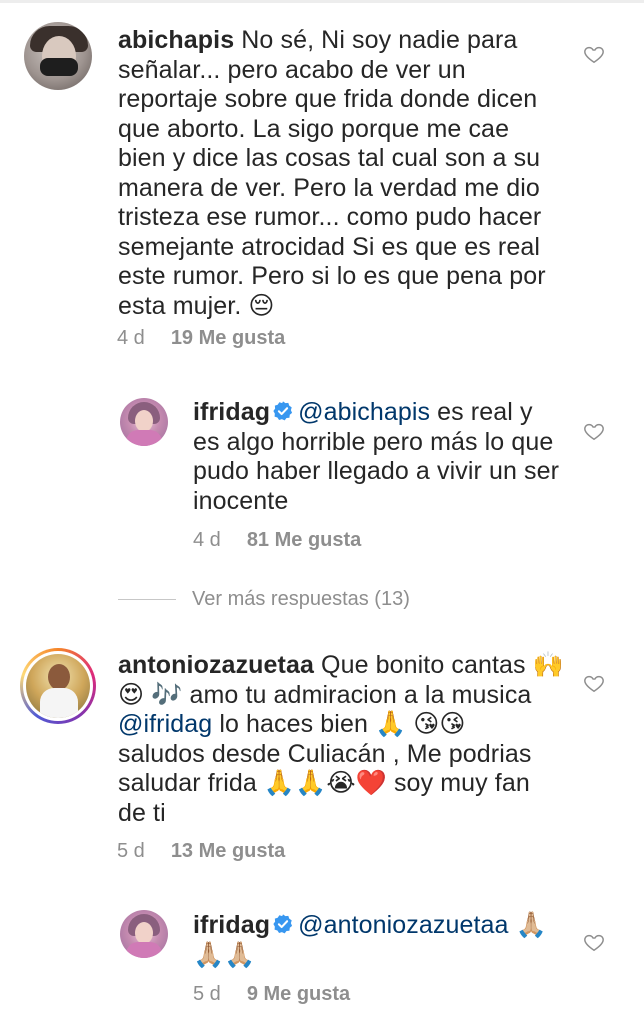  I want to click on comment-line: que aborto. La sigo porque me cae, so click(314, 128).